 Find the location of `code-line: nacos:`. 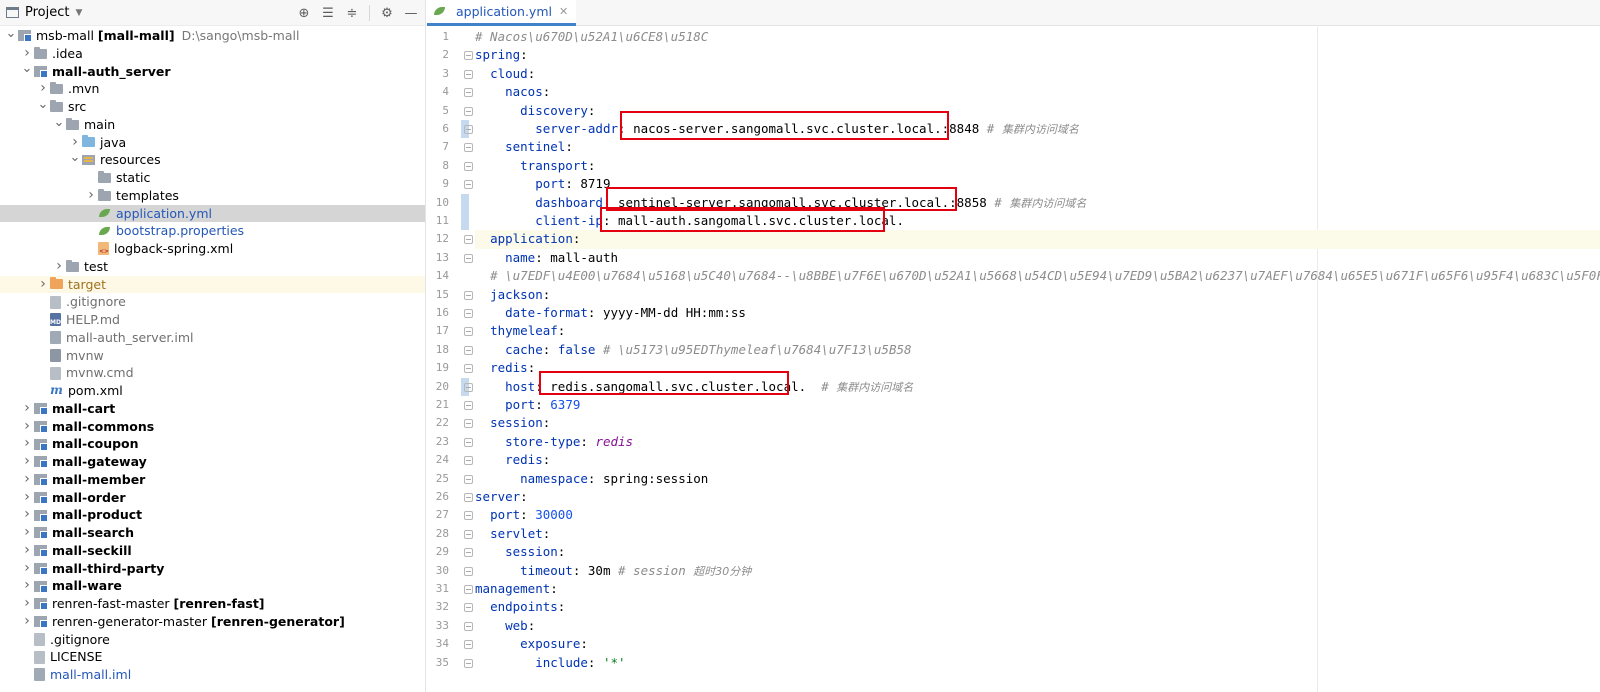

code-line: nacos: is located at coordinates (1037, 92).